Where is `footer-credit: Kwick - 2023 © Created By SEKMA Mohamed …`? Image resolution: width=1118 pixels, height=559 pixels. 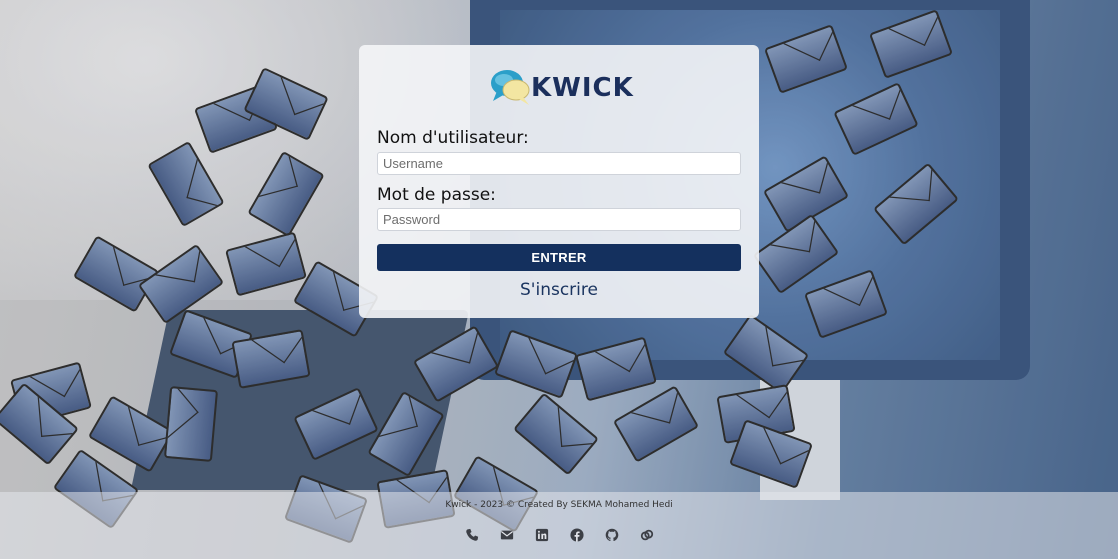
footer-credit: Kwick - 2023 © Created By SEKMA Mohamed … is located at coordinates (559, 505).